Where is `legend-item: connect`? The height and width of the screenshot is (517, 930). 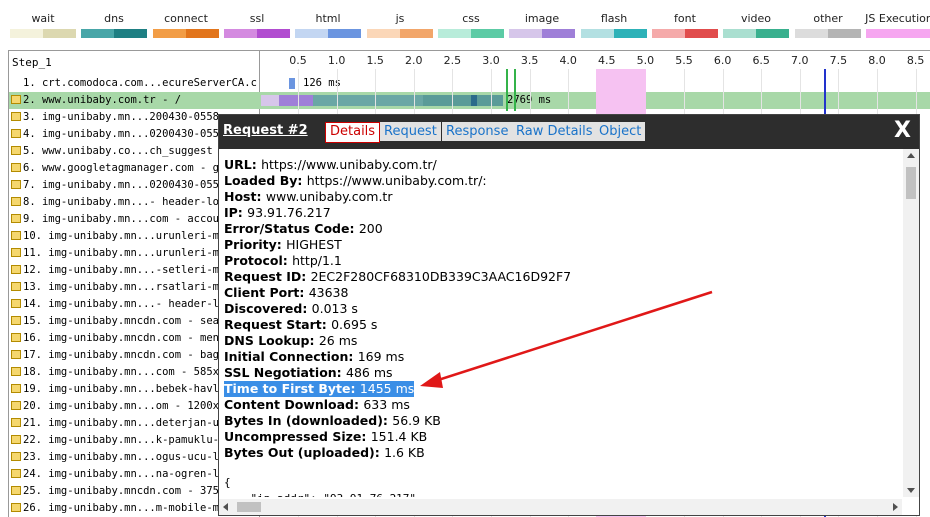 legend-item: connect is located at coordinates (186, 25).